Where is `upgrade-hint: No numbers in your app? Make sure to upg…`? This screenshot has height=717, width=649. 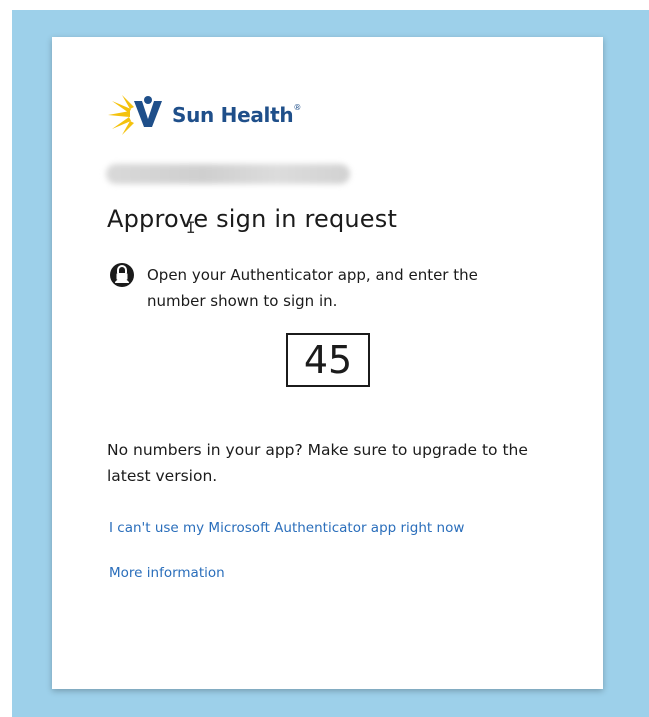
upgrade-hint: No numbers in your app? Make sure to upg… is located at coordinates (317, 463).